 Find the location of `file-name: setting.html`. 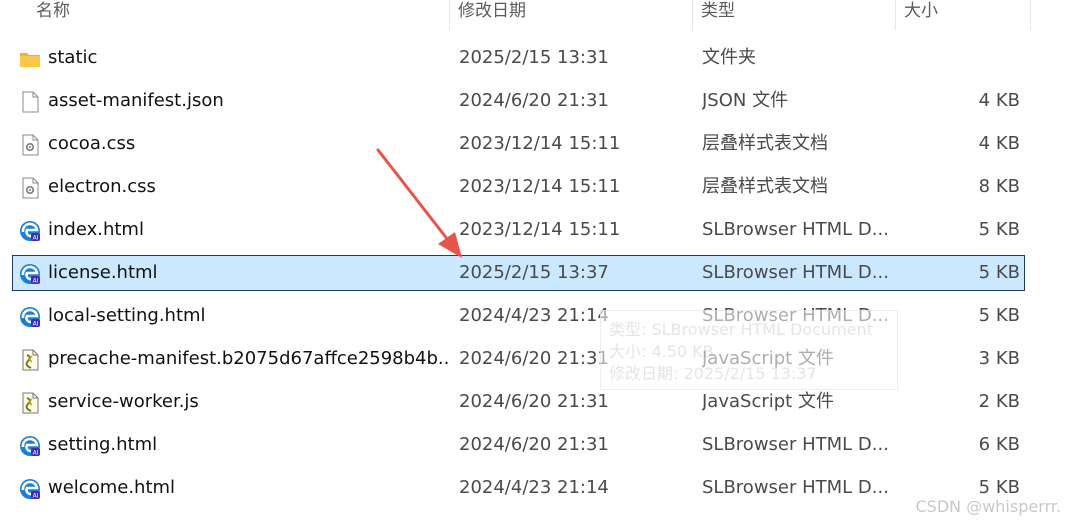

file-name: setting.html is located at coordinates (103, 444).